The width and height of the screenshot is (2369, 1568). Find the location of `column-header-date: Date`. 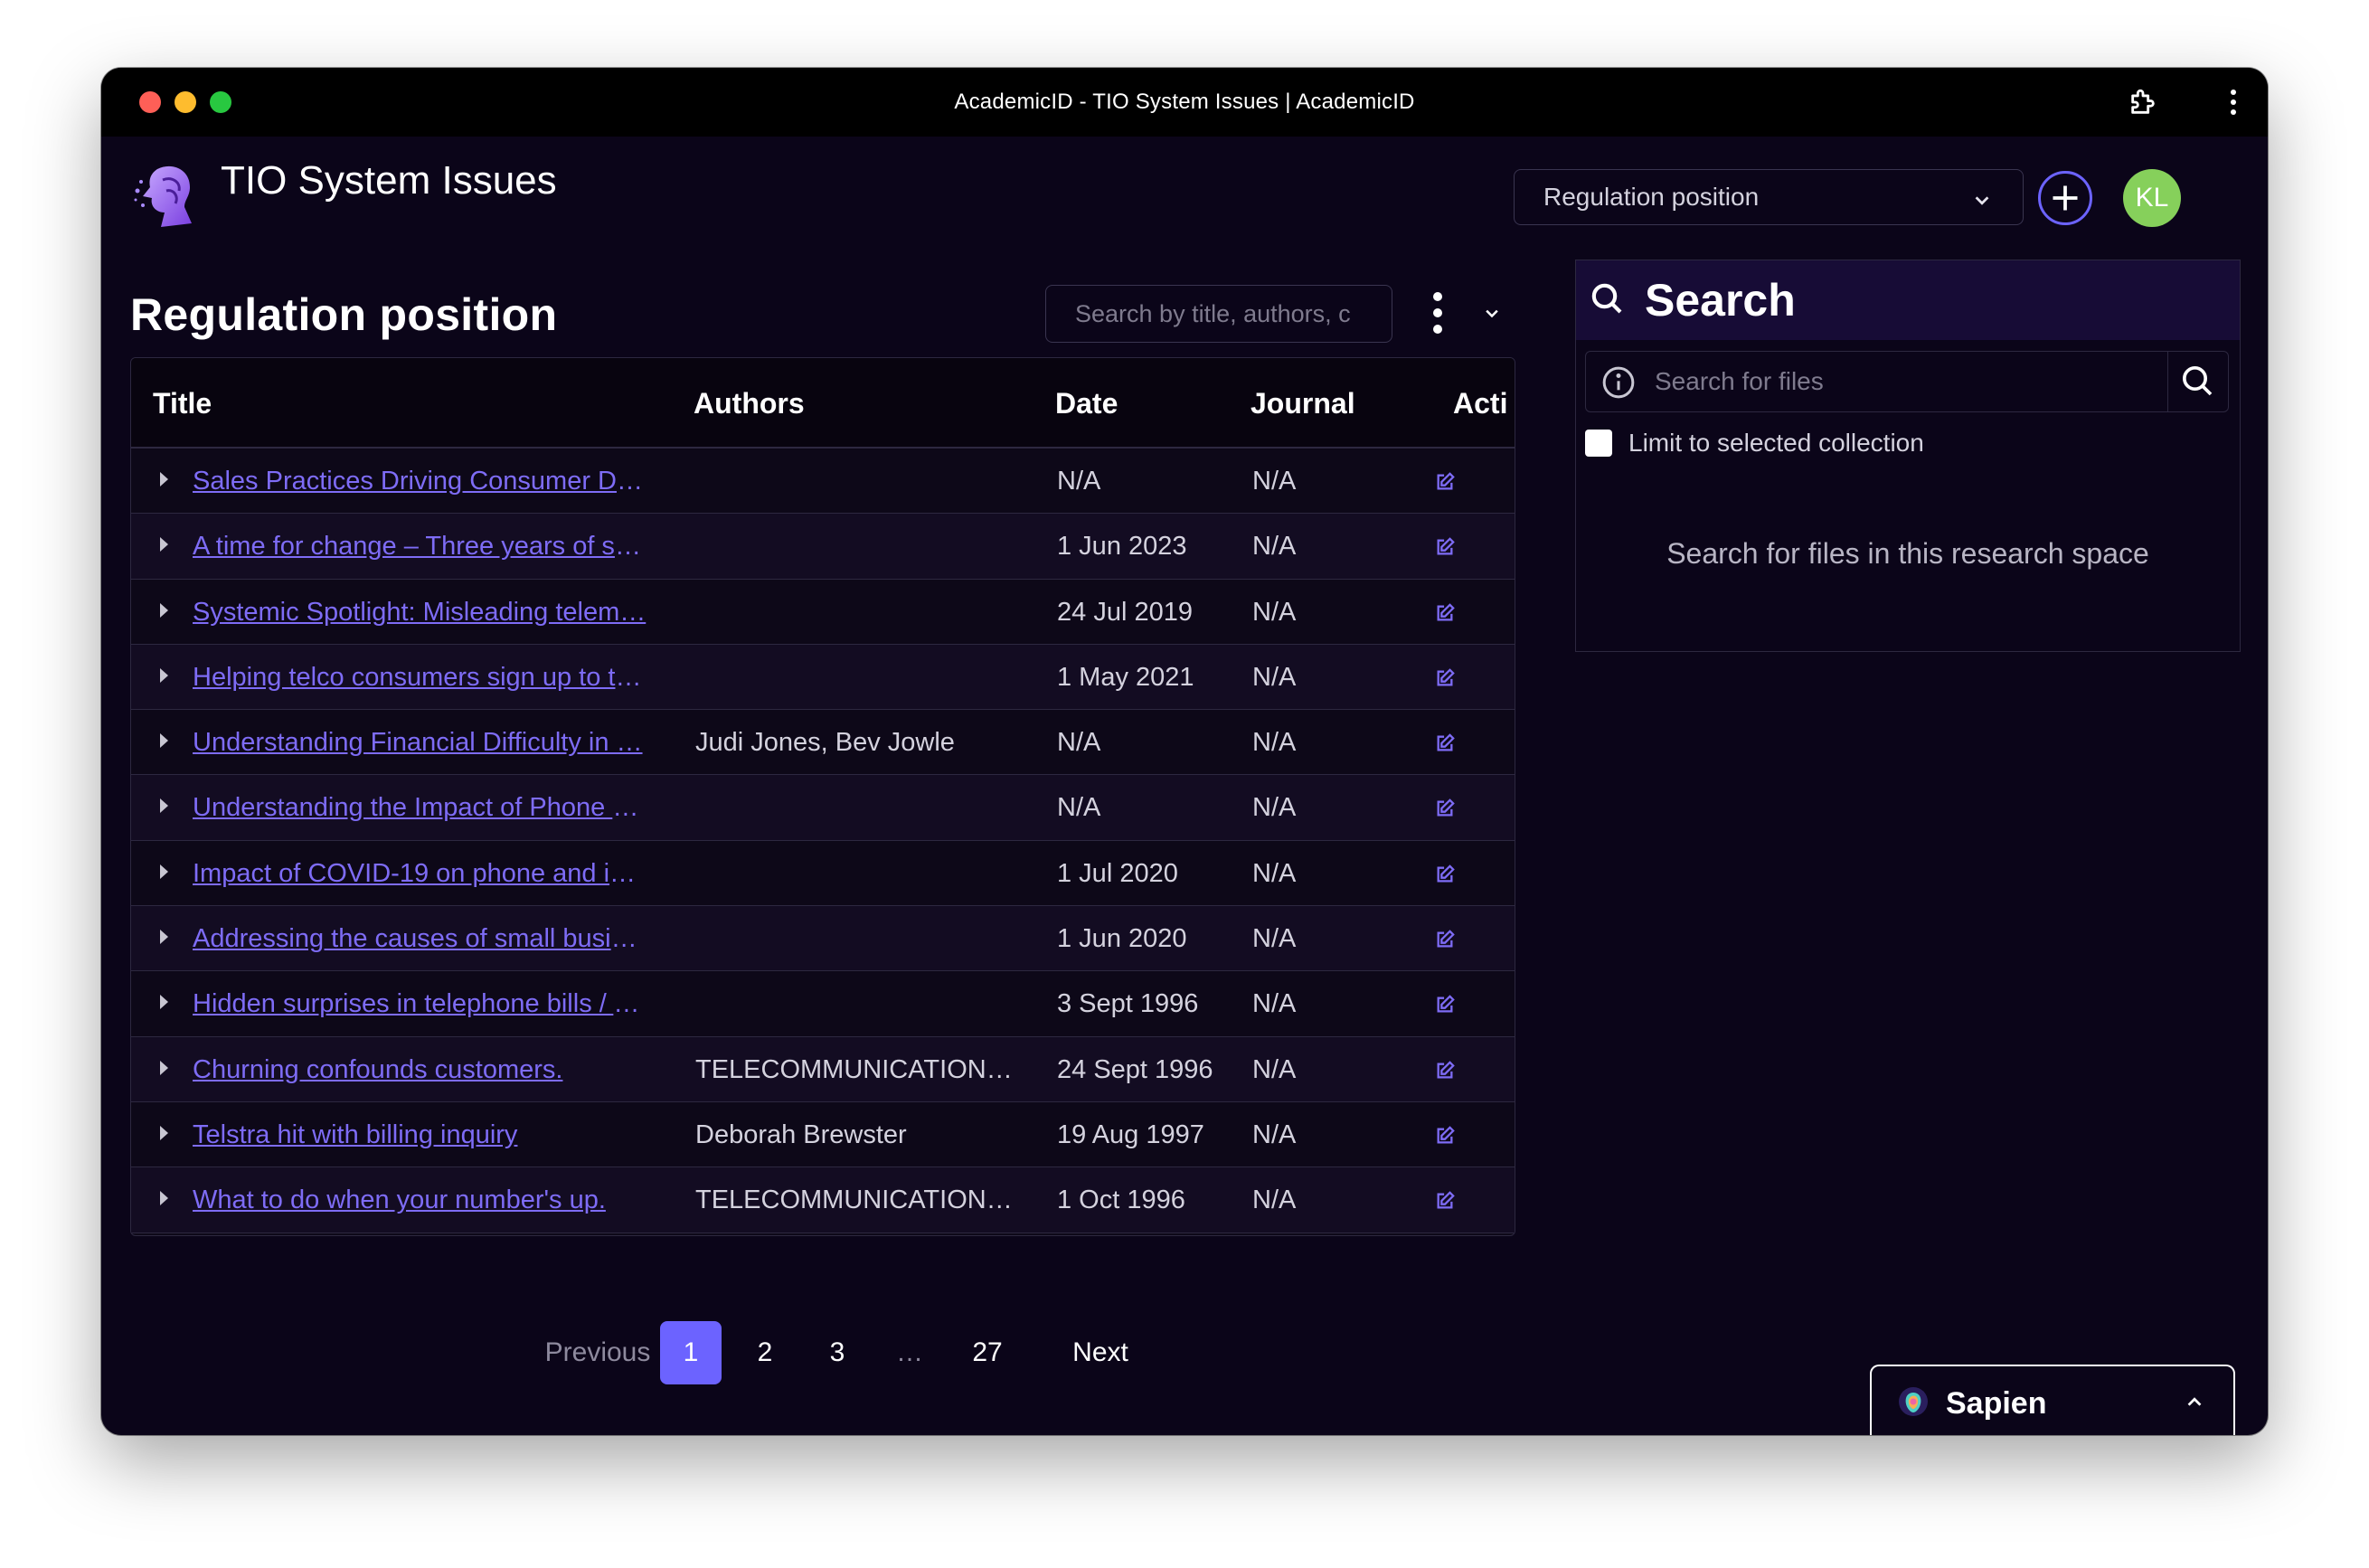

column-header-date: Date is located at coordinates (1086, 403).